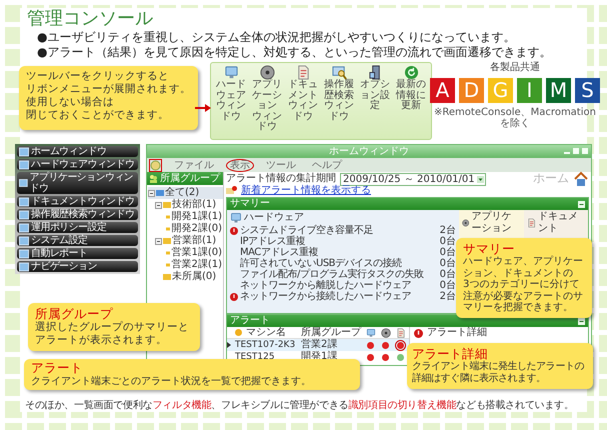  I want to click on ribbon-button: 最新の情報に更新, so click(411, 101).